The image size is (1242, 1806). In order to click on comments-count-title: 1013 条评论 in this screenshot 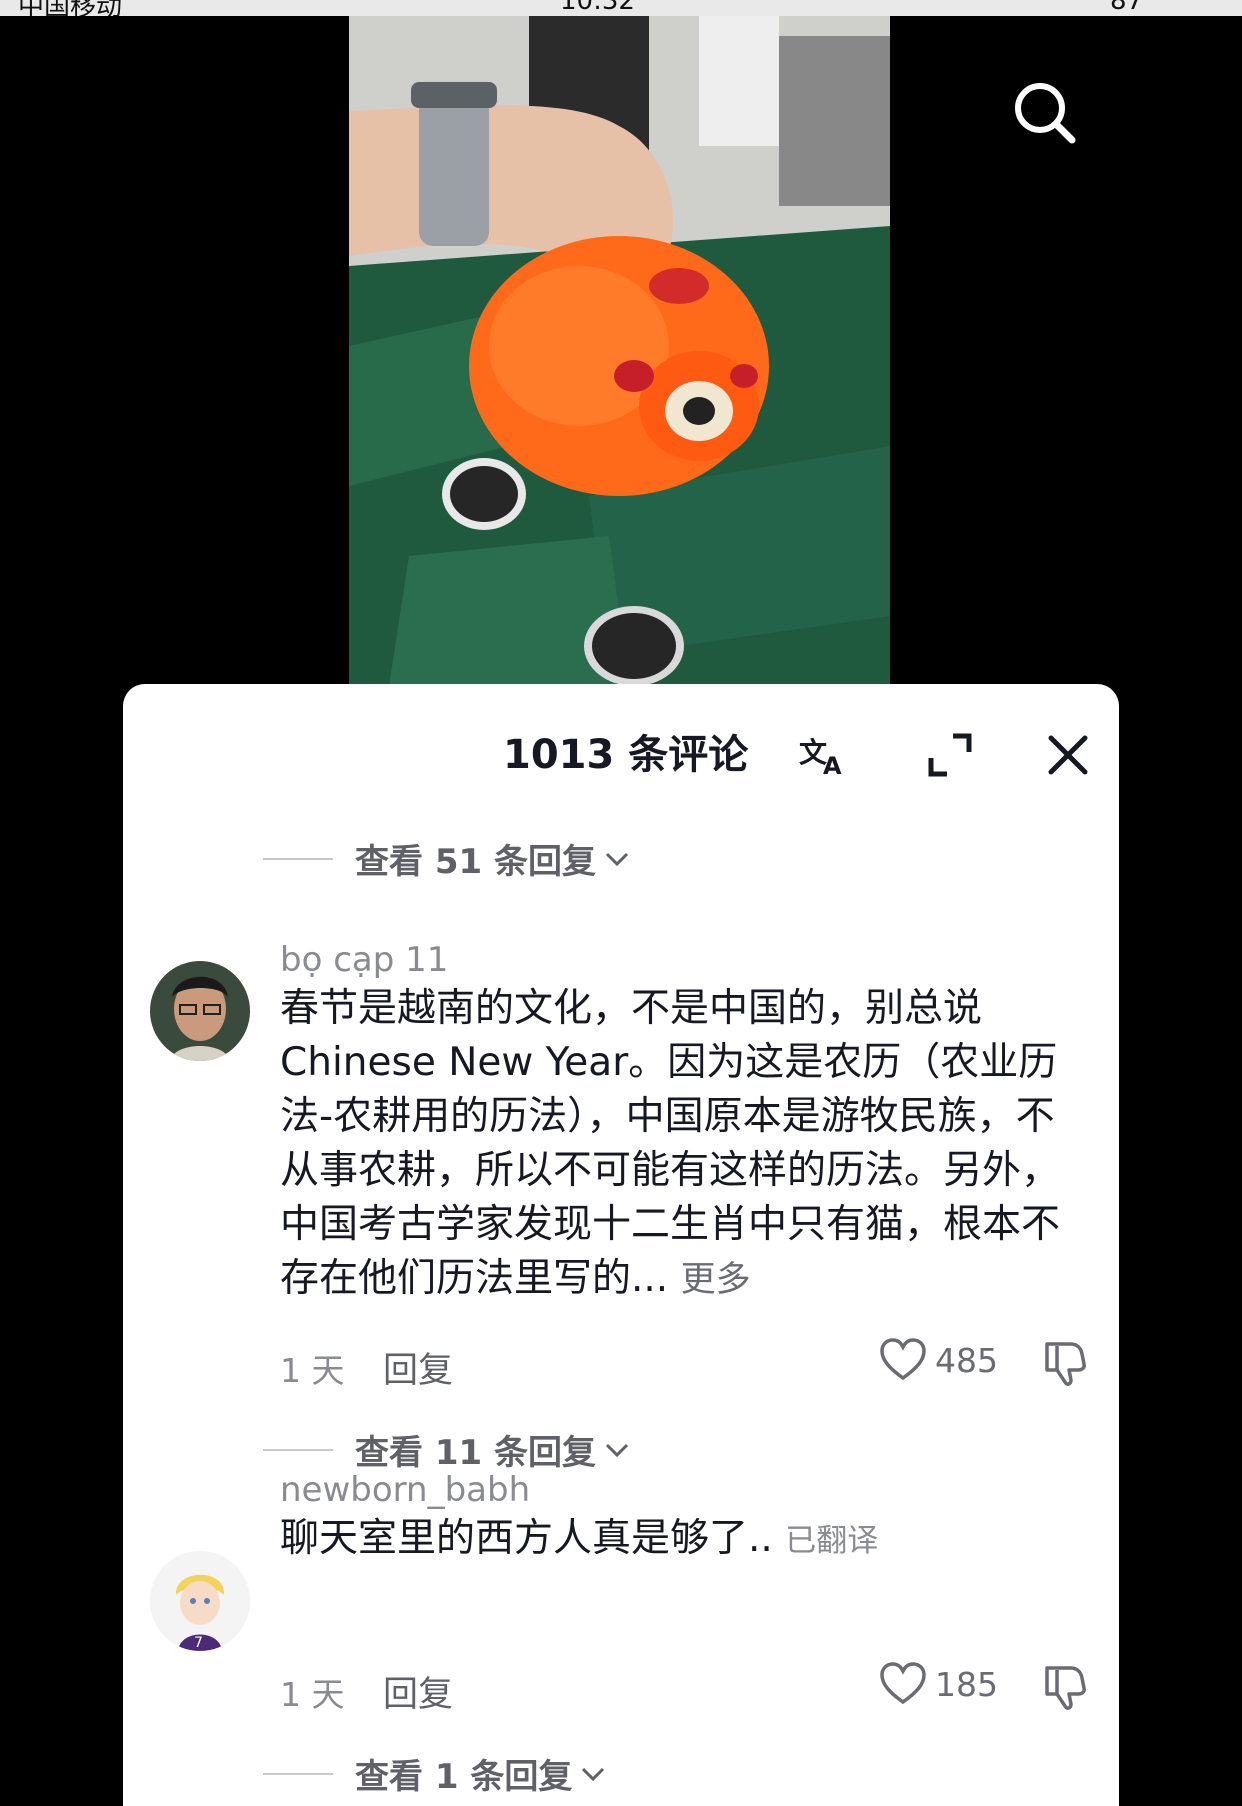, I will do `click(626, 755)`.